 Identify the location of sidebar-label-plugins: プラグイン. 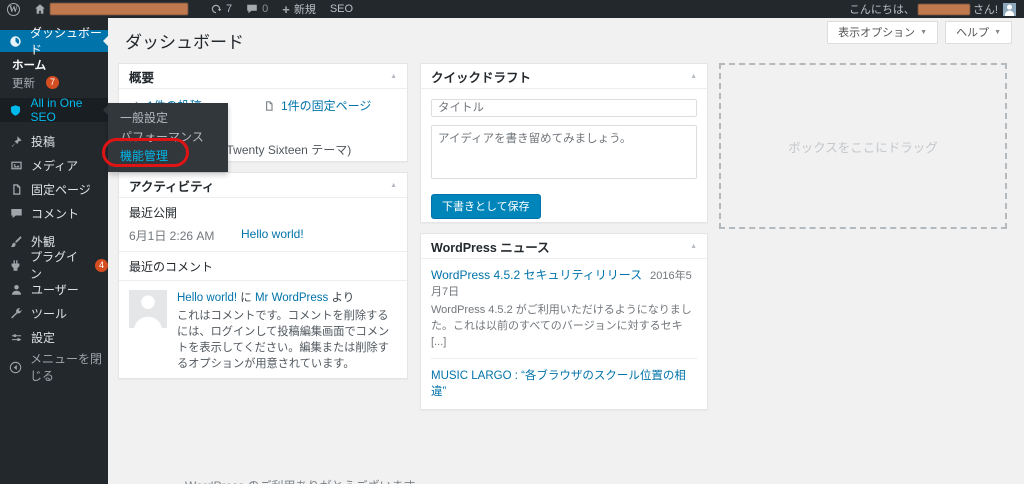
(54, 265).